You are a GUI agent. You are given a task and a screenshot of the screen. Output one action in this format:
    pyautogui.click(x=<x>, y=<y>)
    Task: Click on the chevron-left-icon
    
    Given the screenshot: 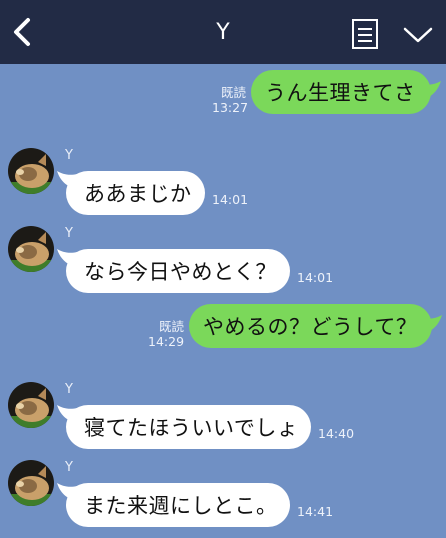 What is the action you would take?
    pyautogui.click(x=22, y=32)
    